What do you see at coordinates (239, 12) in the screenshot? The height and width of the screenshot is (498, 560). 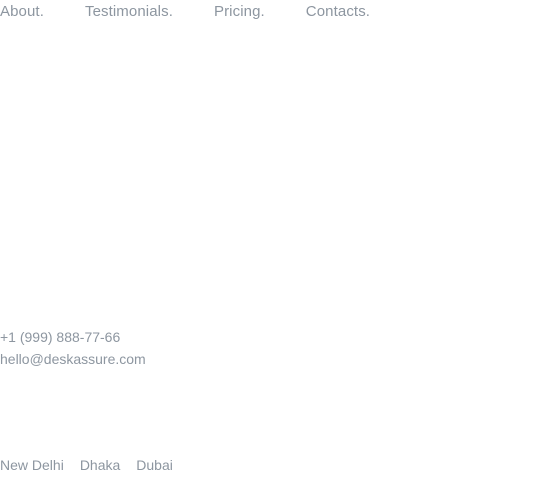 I see `nav-link-pricing: Pricing.` at bounding box center [239, 12].